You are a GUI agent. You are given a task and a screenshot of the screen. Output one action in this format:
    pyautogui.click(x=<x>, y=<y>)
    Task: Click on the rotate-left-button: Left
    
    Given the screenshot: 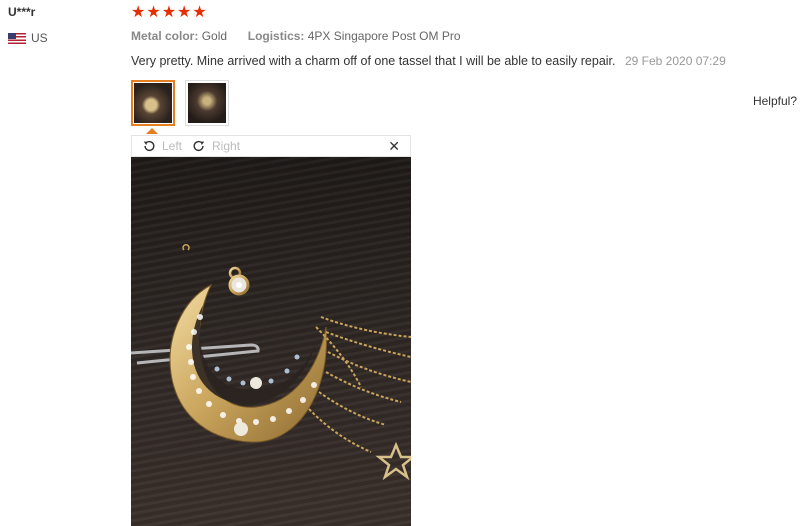 What is the action you would take?
    pyautogui.click(x=162, y=146)
    